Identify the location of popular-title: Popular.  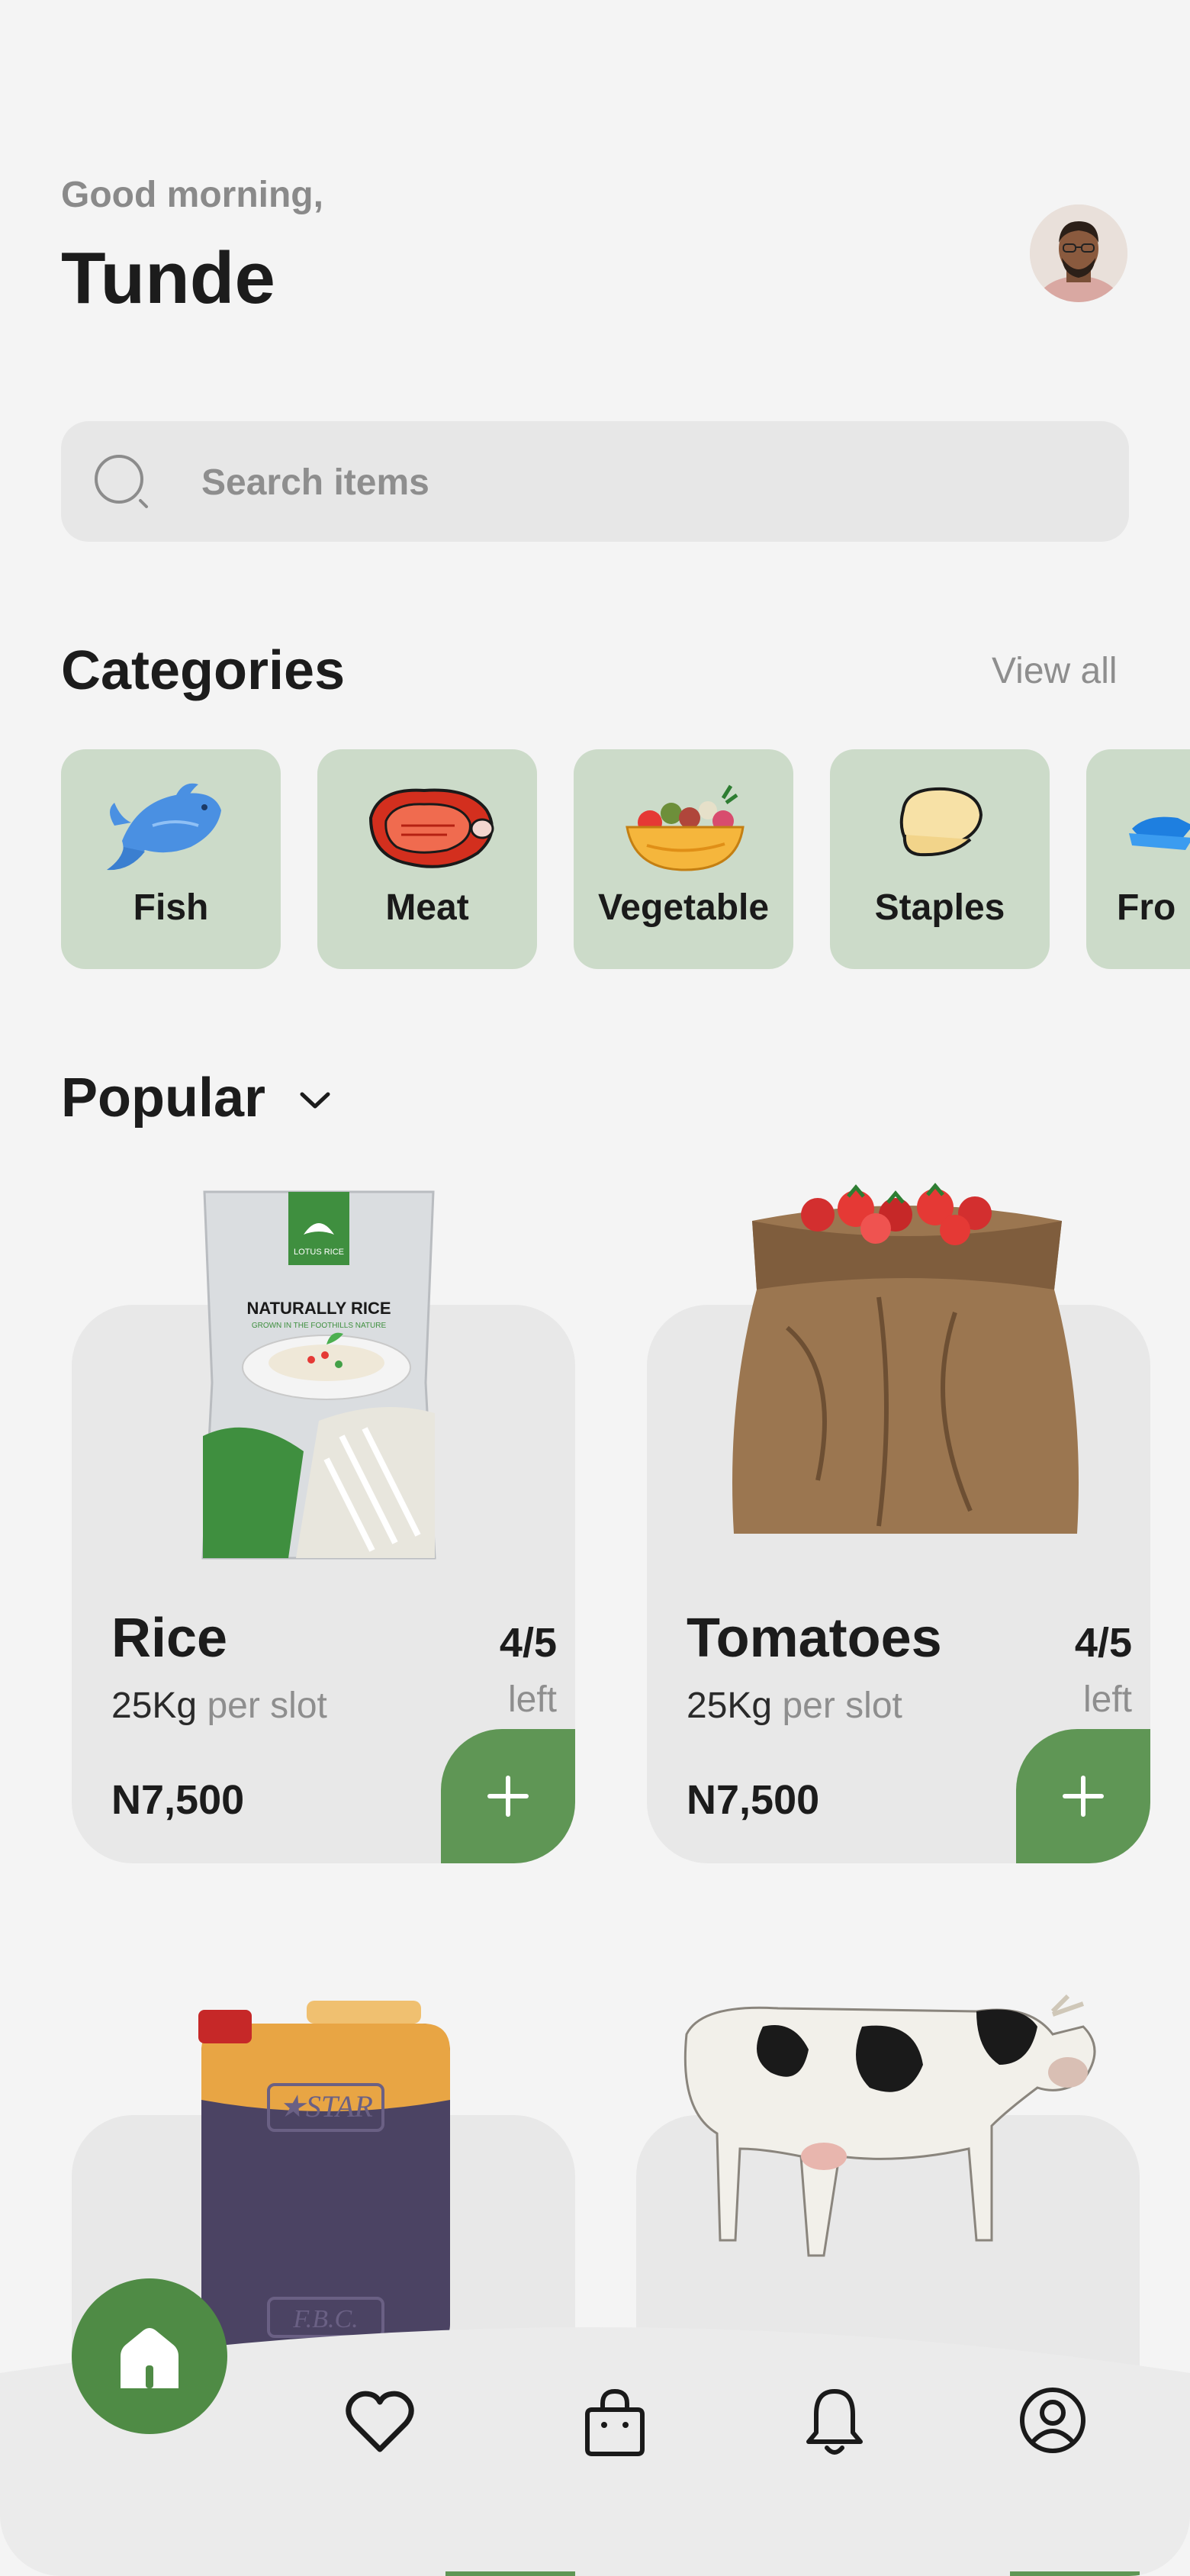
(163, 1098).